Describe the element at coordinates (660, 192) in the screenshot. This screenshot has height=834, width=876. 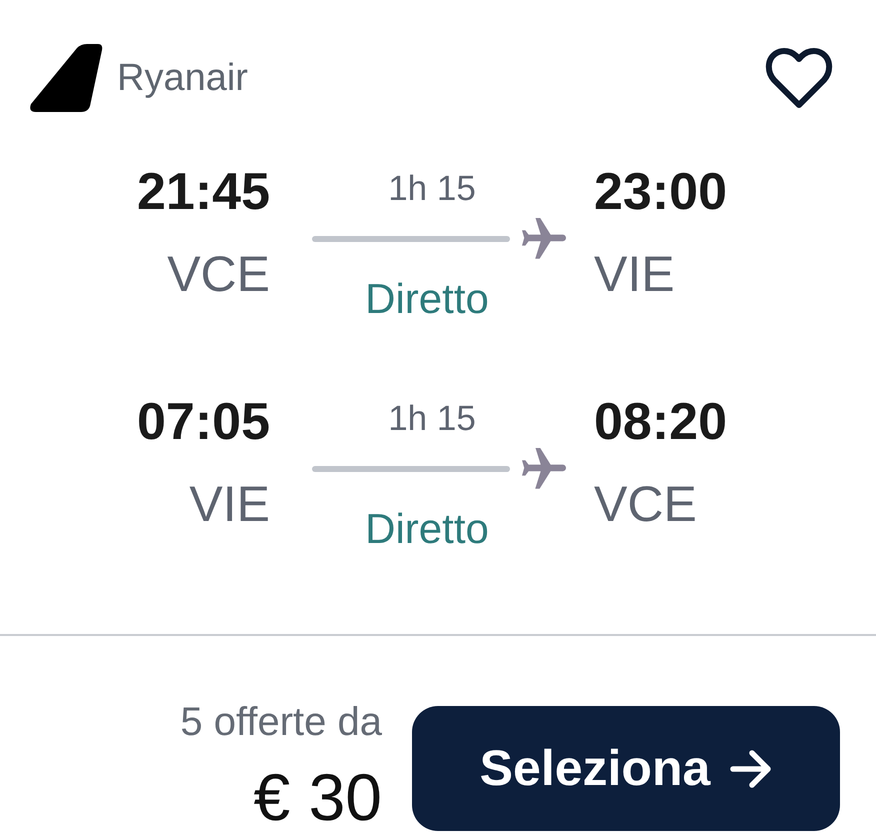
I see `arrival-time: 23:00` at that location.